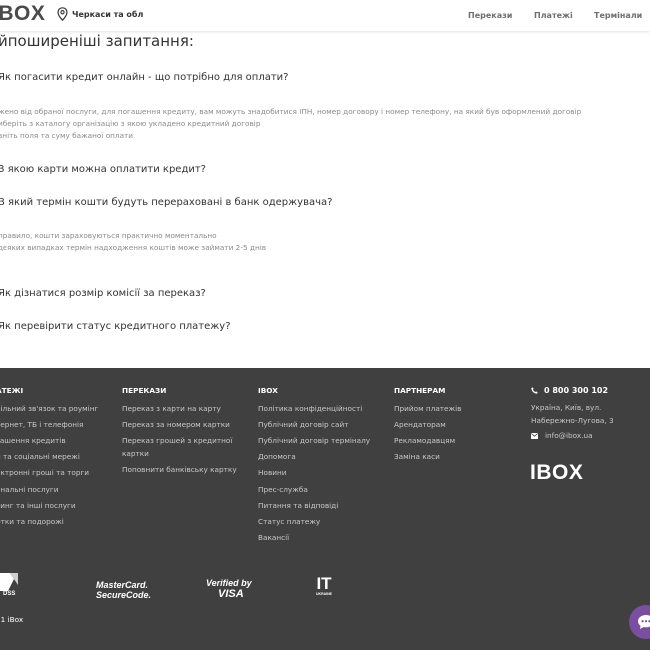  Describe the element at coordinates (38, 505) in the screenshot. I see `footer-link: тинг та інші послуги` at that location.